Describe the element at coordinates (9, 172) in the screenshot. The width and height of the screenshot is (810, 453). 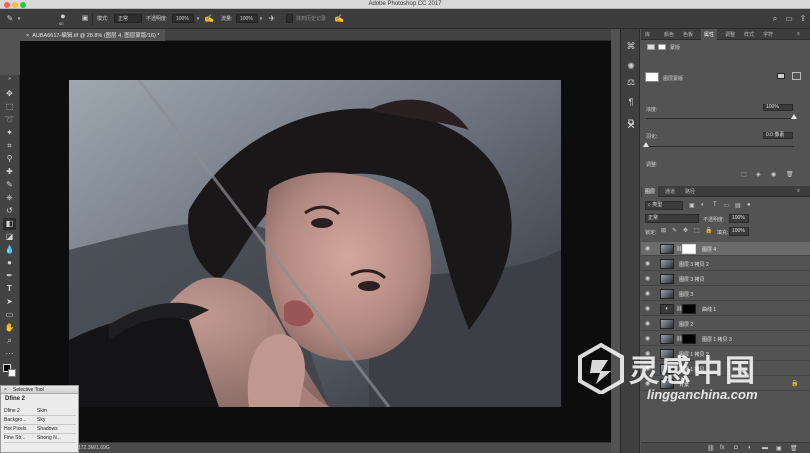
I see `healing-brush-tool-icon: ✚` at that location.